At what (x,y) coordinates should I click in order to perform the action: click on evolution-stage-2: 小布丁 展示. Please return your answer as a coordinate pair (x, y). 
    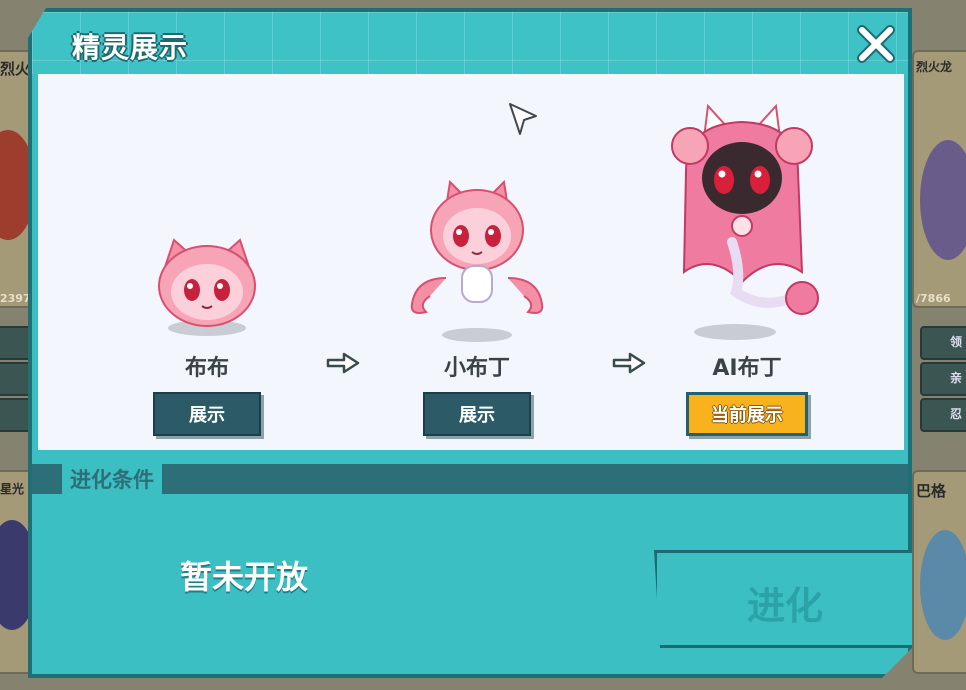
    Looking at the image, I should click on (477, 262).